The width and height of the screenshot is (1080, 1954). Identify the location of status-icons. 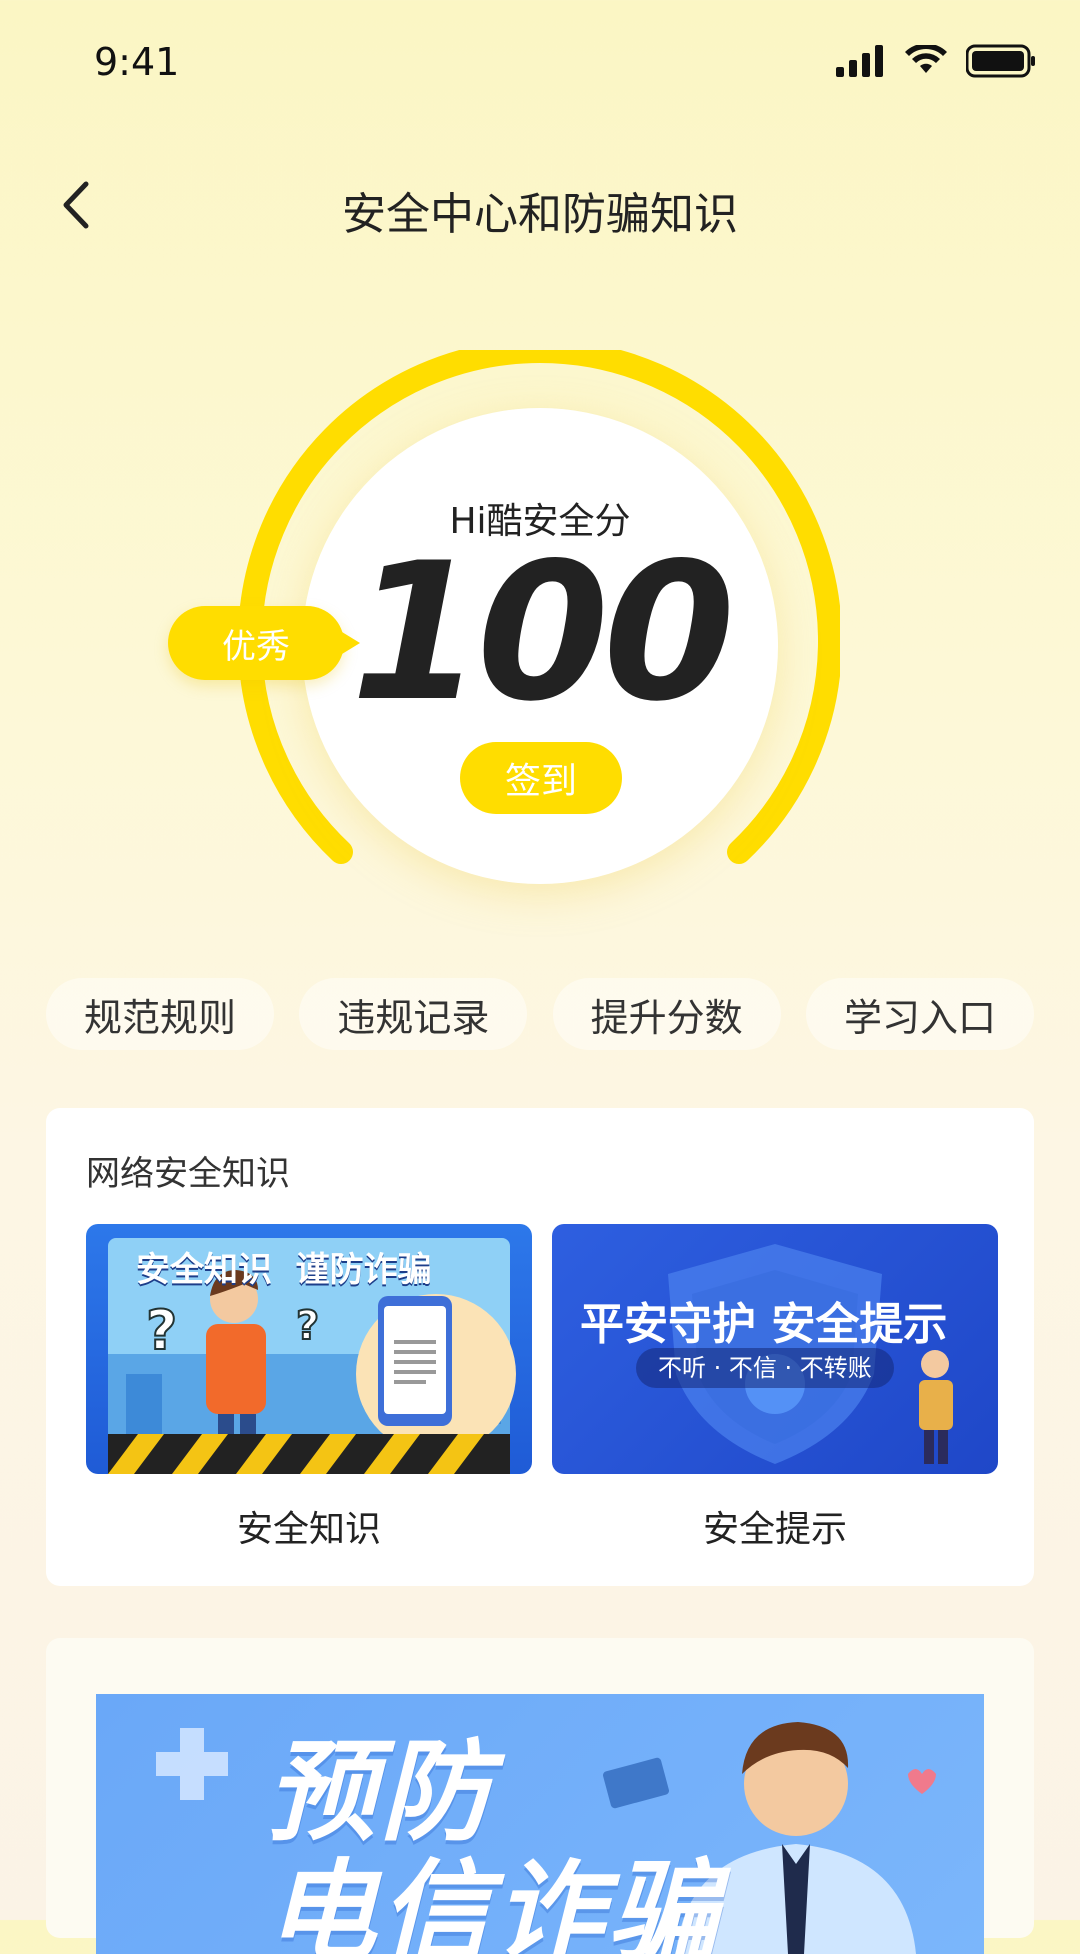
(936, 61).